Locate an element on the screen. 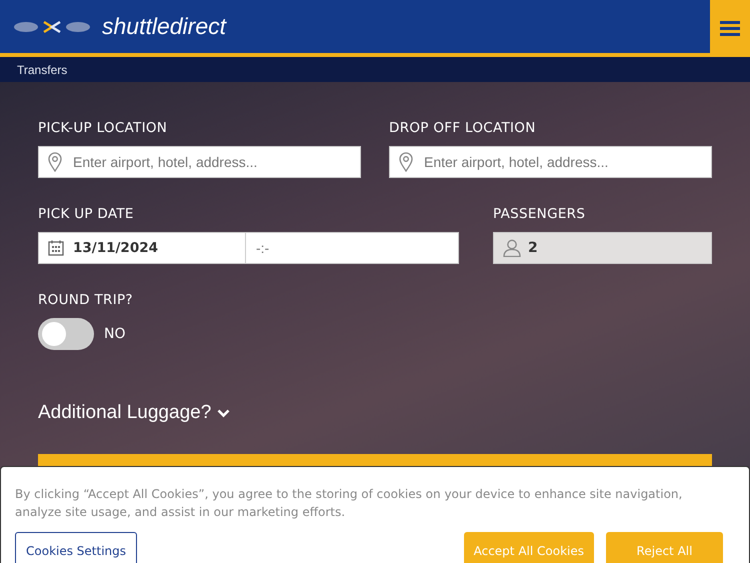 The height and width of the screenshot is (563, 750). cookie-button: Cookies Settings is located at coordinates (76, 547).